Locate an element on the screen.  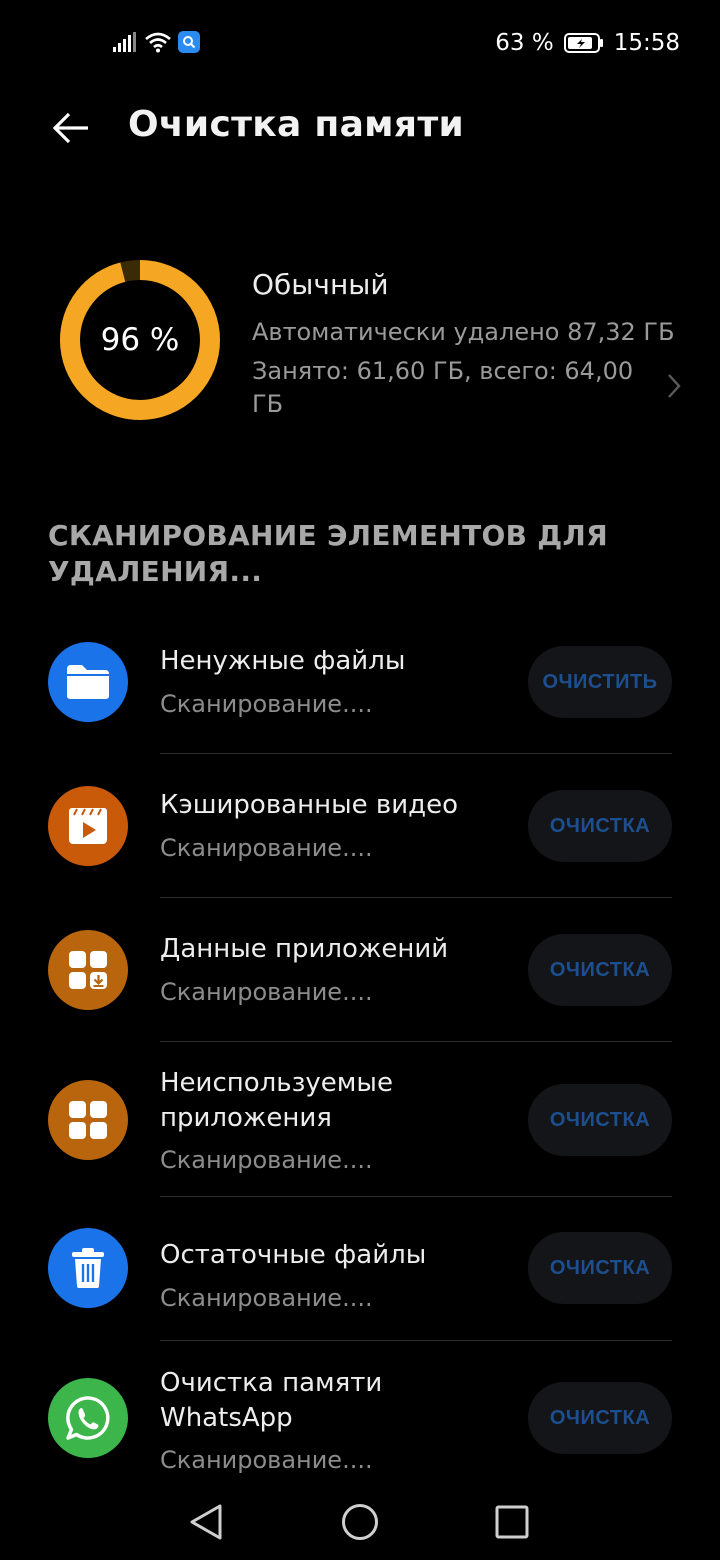
video-icon is located at coordinates (88, 826).